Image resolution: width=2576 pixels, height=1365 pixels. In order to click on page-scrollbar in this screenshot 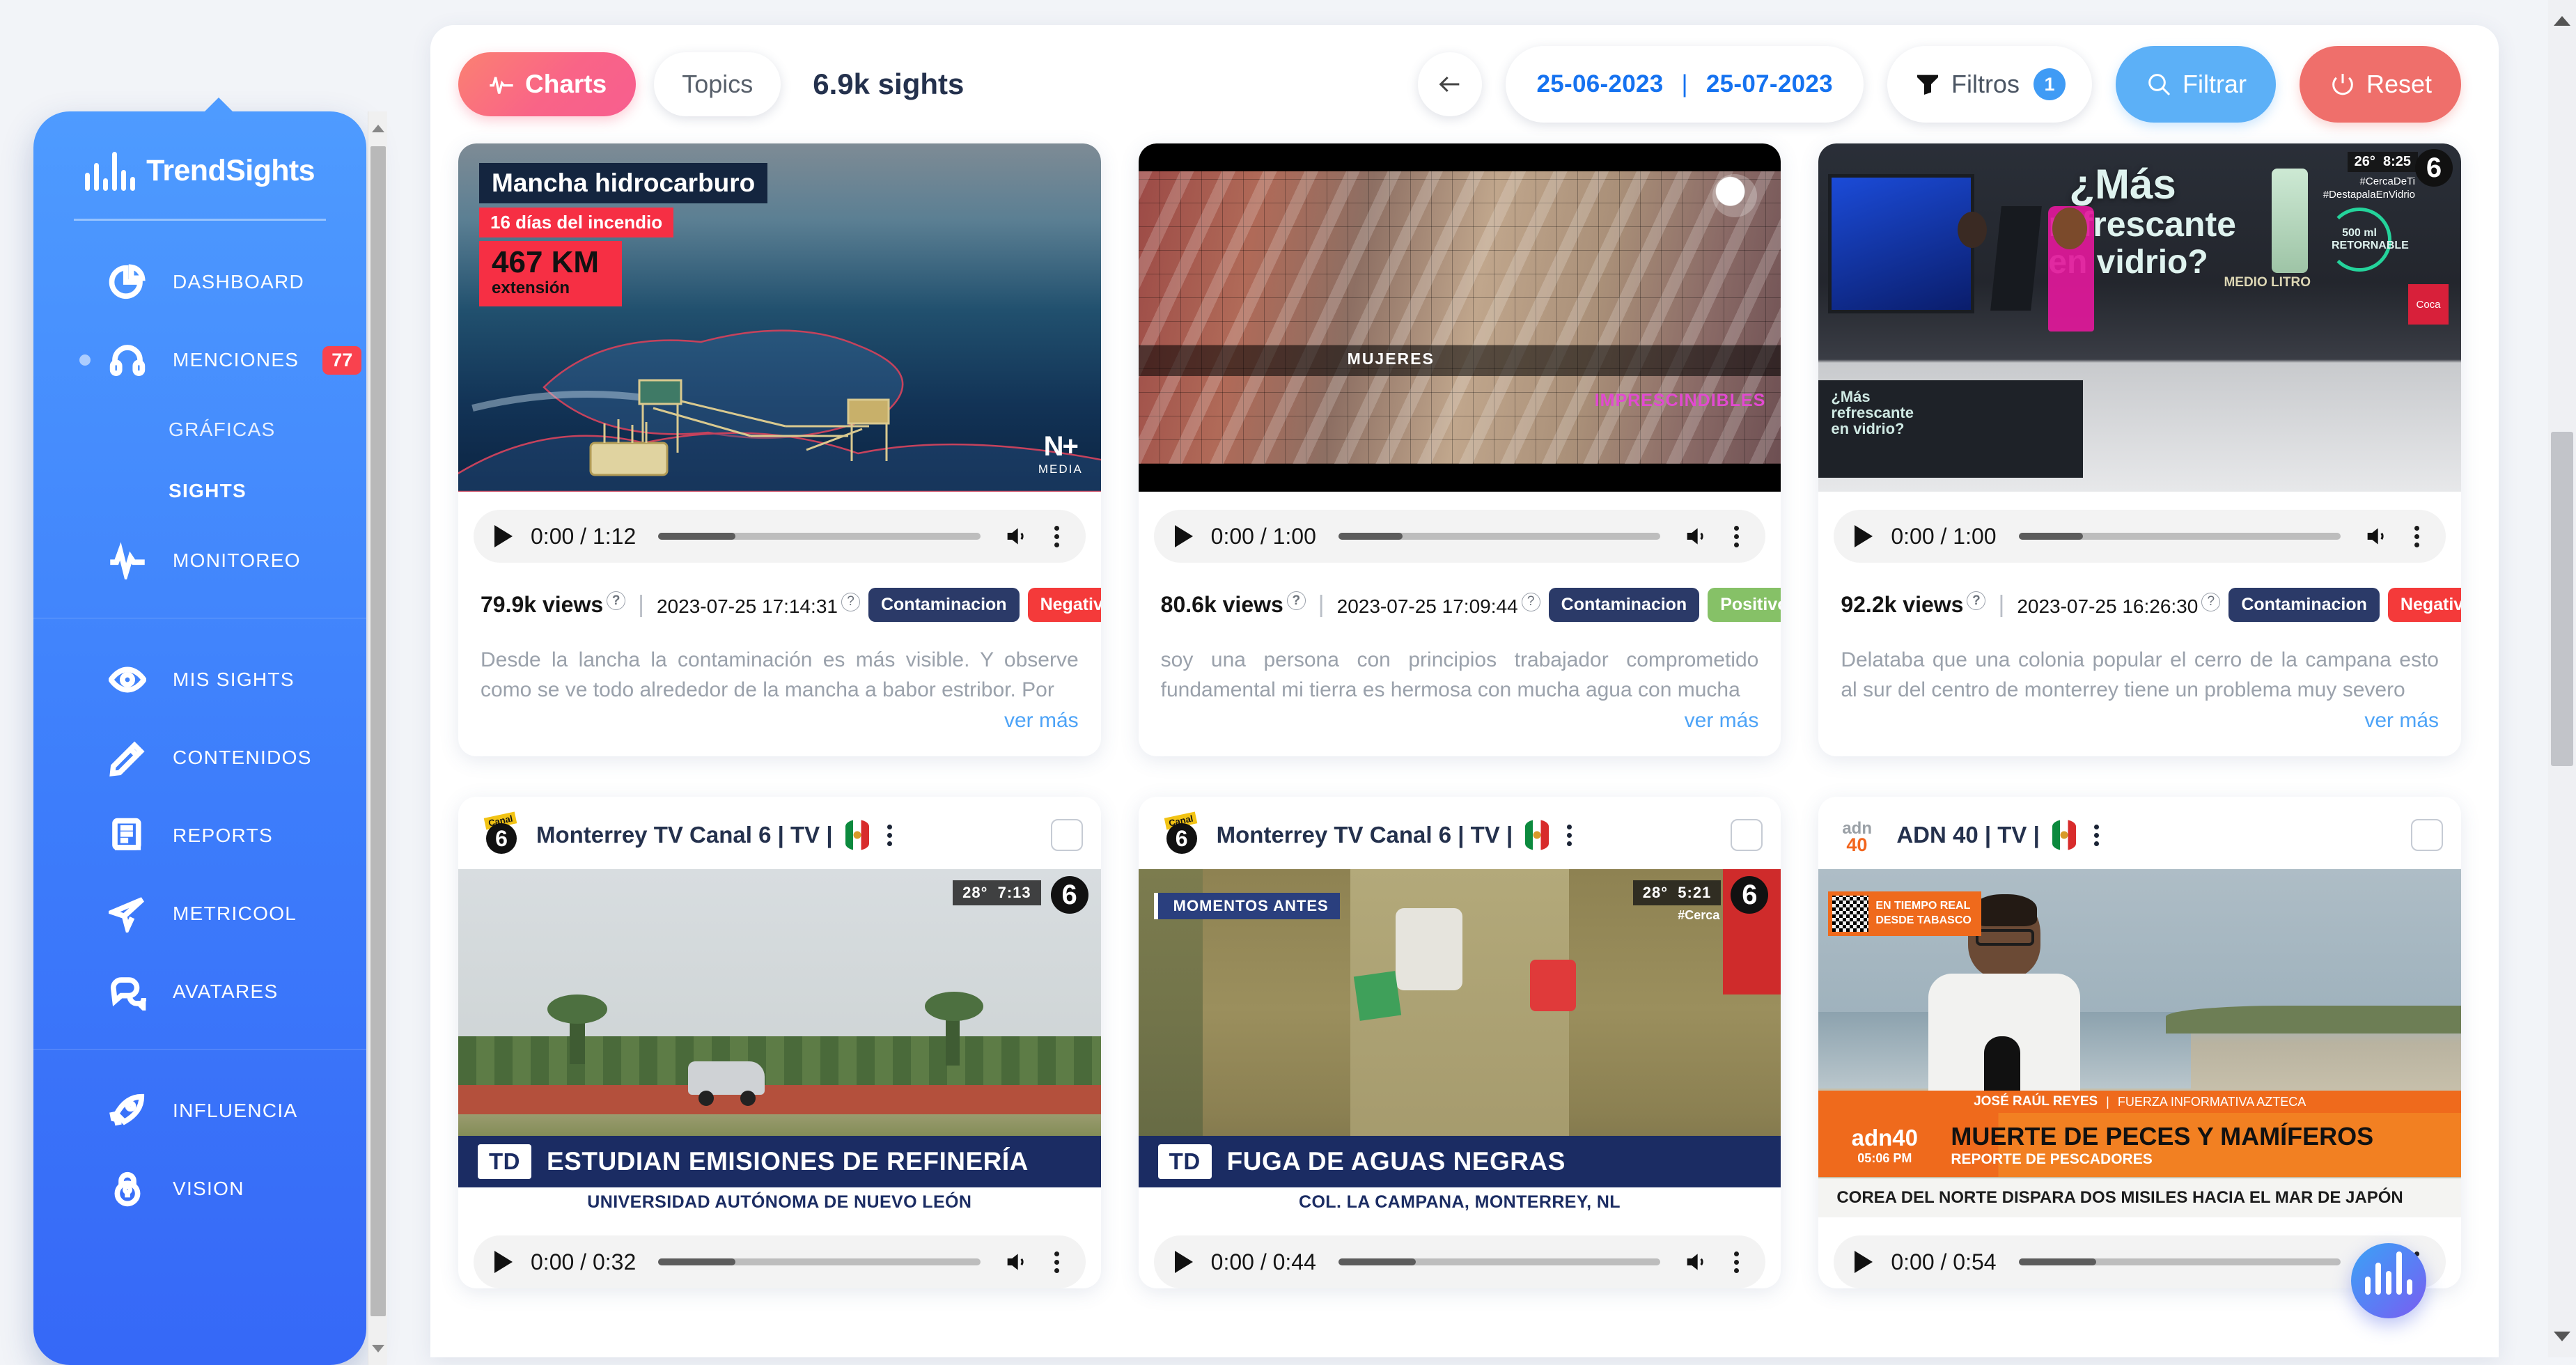, I will do `click(2562, 678)`.